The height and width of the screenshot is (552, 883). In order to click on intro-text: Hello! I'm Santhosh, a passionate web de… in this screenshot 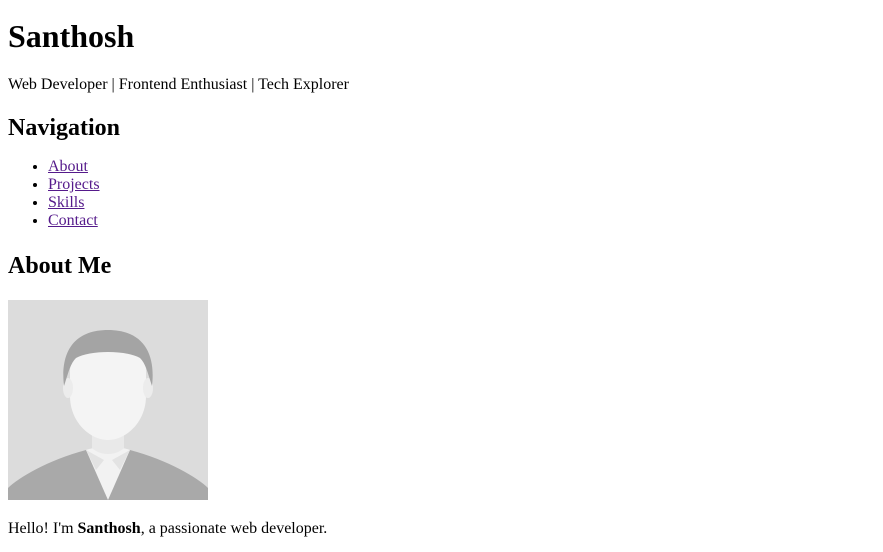, I will do `click(441, 529)`.